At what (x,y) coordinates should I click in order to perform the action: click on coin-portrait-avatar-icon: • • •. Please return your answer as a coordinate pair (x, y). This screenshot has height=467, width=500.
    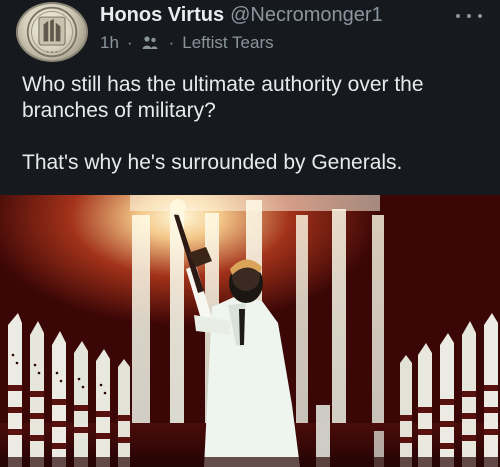
    Looking at the image, I should click on (52, 32).